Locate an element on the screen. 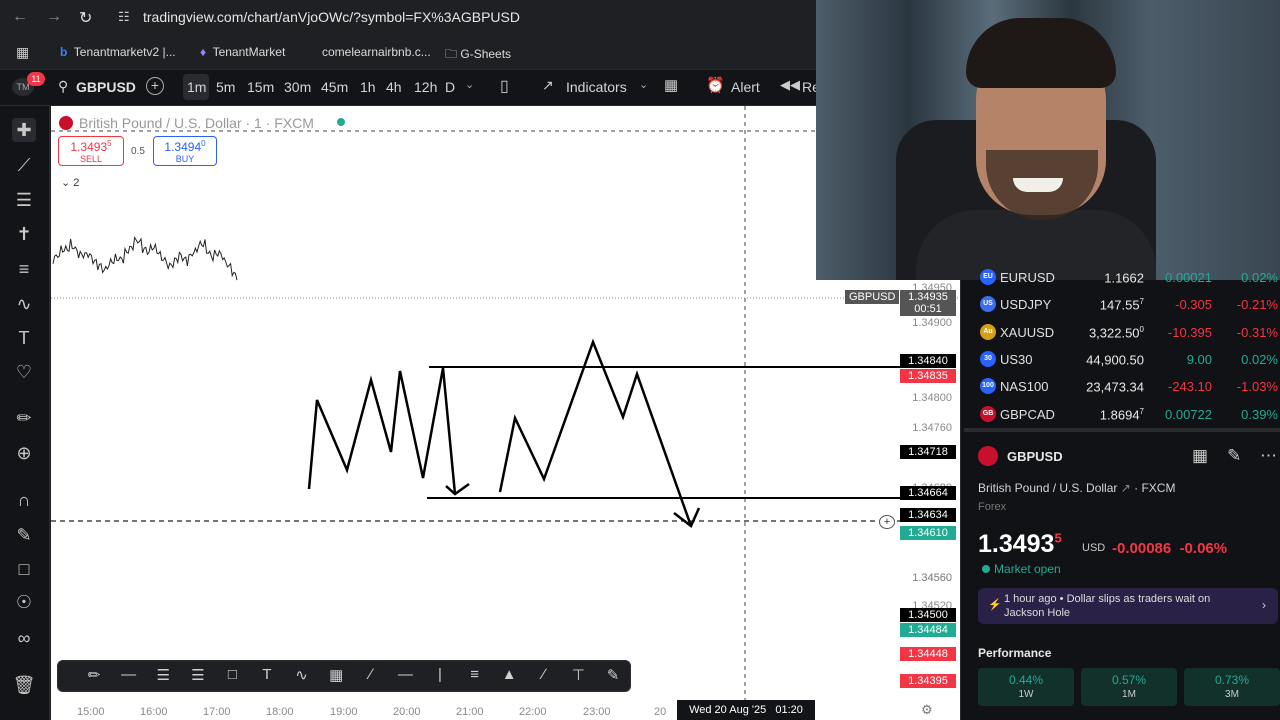 The width and height of the screenshot is (1280, 720). candles-chart-type-icon: ▯ is located at coordinates (504, 86).